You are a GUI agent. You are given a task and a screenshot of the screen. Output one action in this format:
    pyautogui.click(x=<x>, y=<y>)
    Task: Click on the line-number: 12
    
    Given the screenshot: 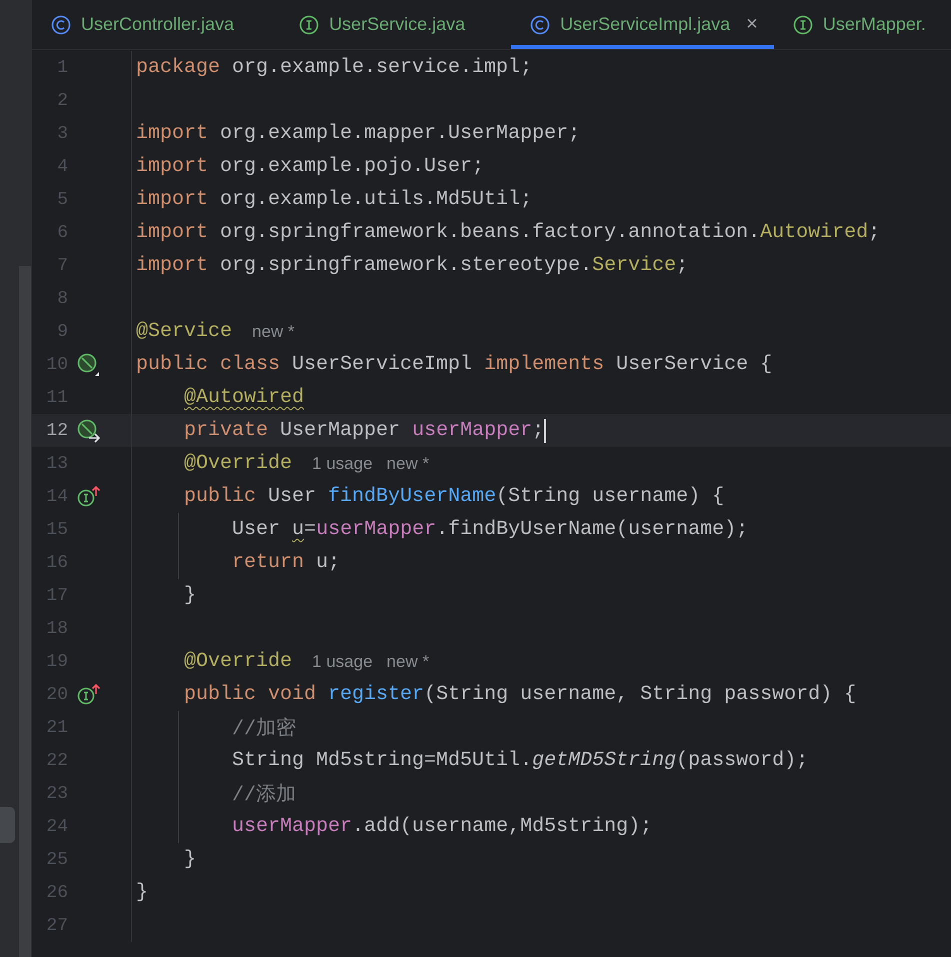 What is the action you would take?
    pyautogui.click(x=57, y=430)
    